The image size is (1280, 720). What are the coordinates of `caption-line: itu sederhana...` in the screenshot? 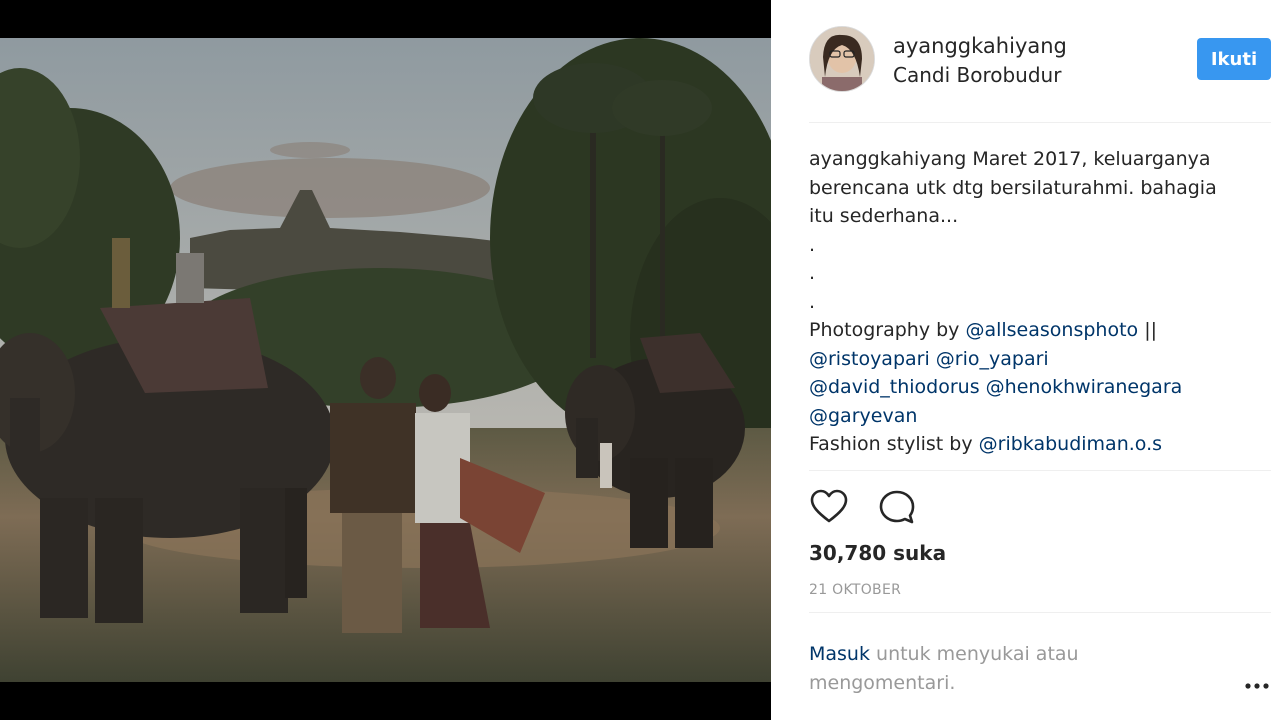 It's located at (884, 216).